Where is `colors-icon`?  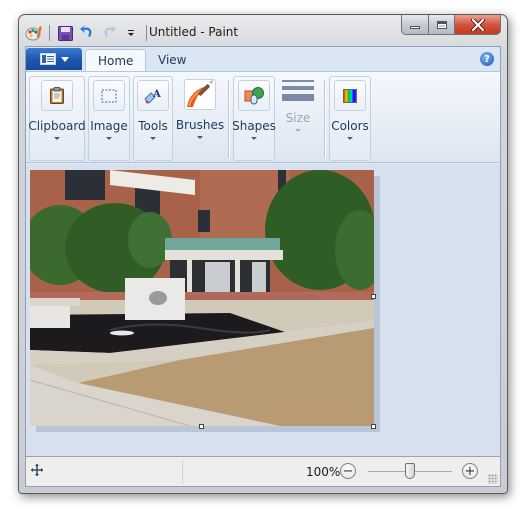
colors-icon is located at coordinates (350, 95).